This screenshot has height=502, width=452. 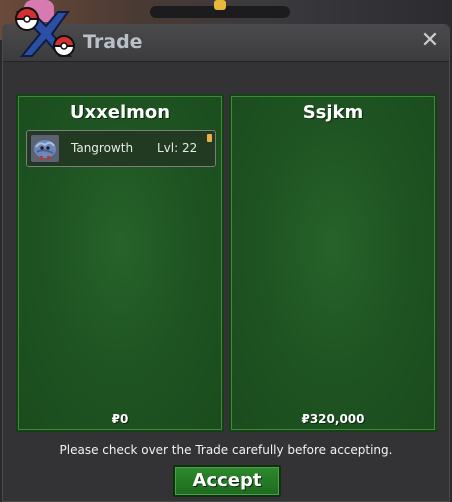 I want to click on partner-player-name: Ssjkm, so click(x=333, y=112).